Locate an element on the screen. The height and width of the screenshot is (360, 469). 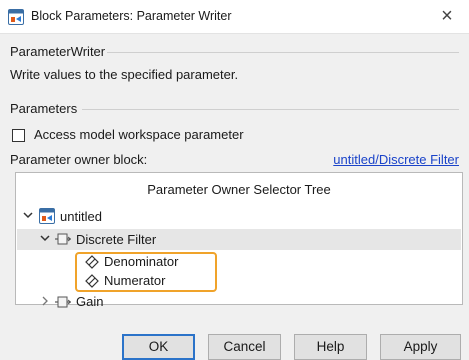
access-model-workspace-label: Access model workspace parameter is located at coordinates (139, 134).